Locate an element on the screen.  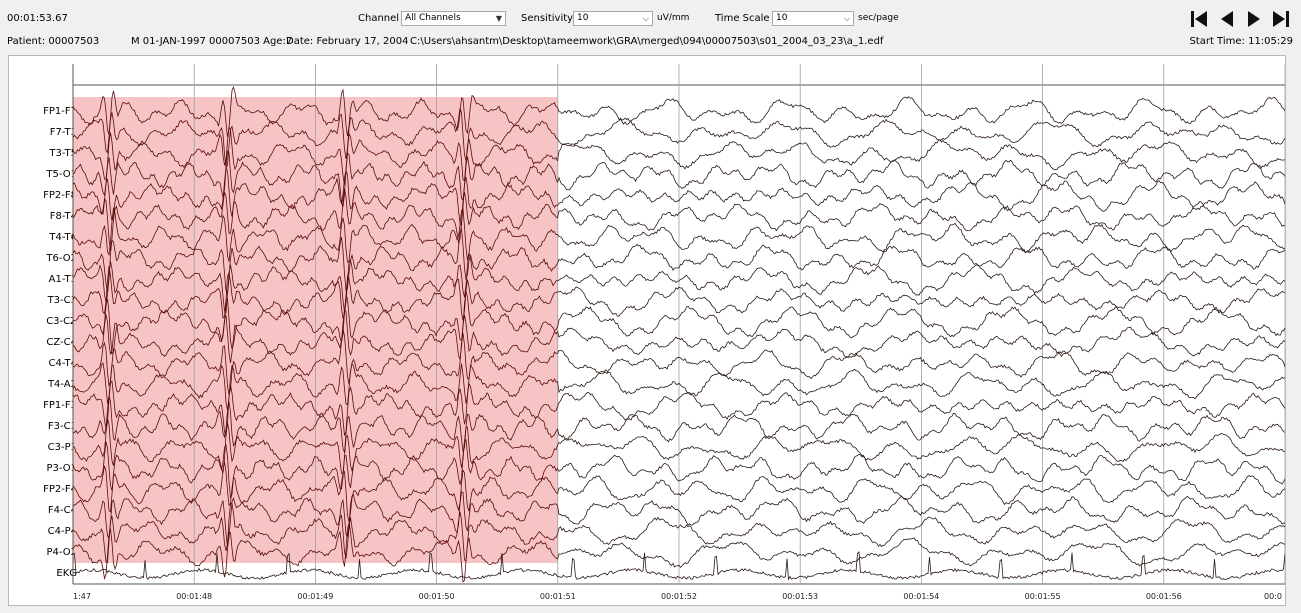
time-tick-label: 00:01:48 is located at coordinates (194, 596).